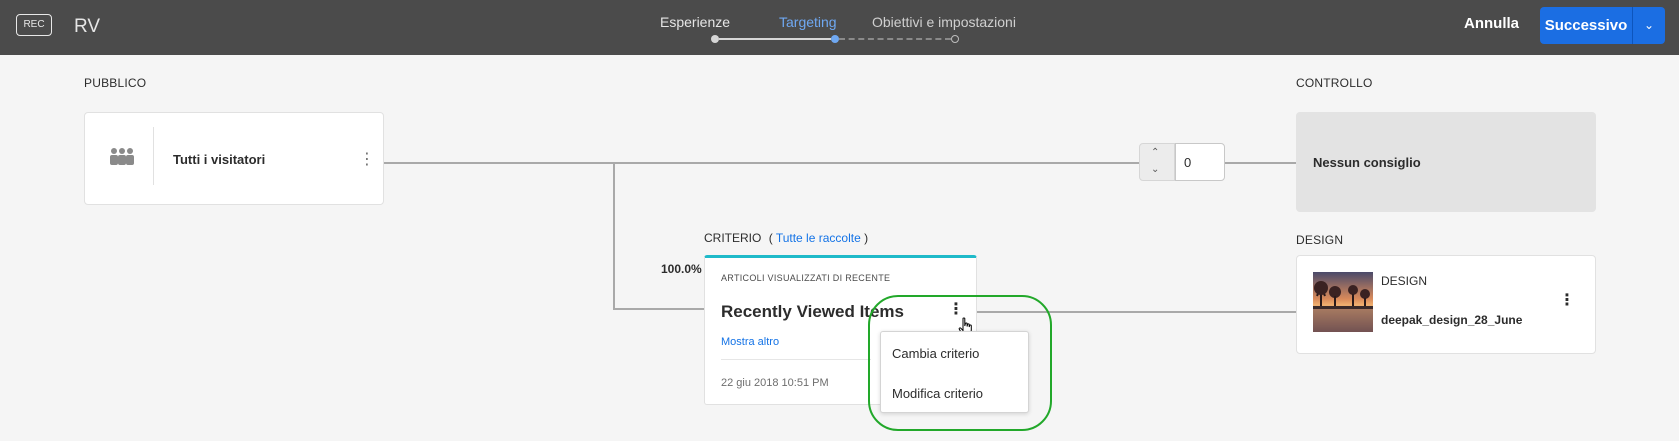  What do you see at coordinates (1367, 162) in the screenshot?
I see `control-text: Nessun consiglio` at bounding box center [1367, 162].